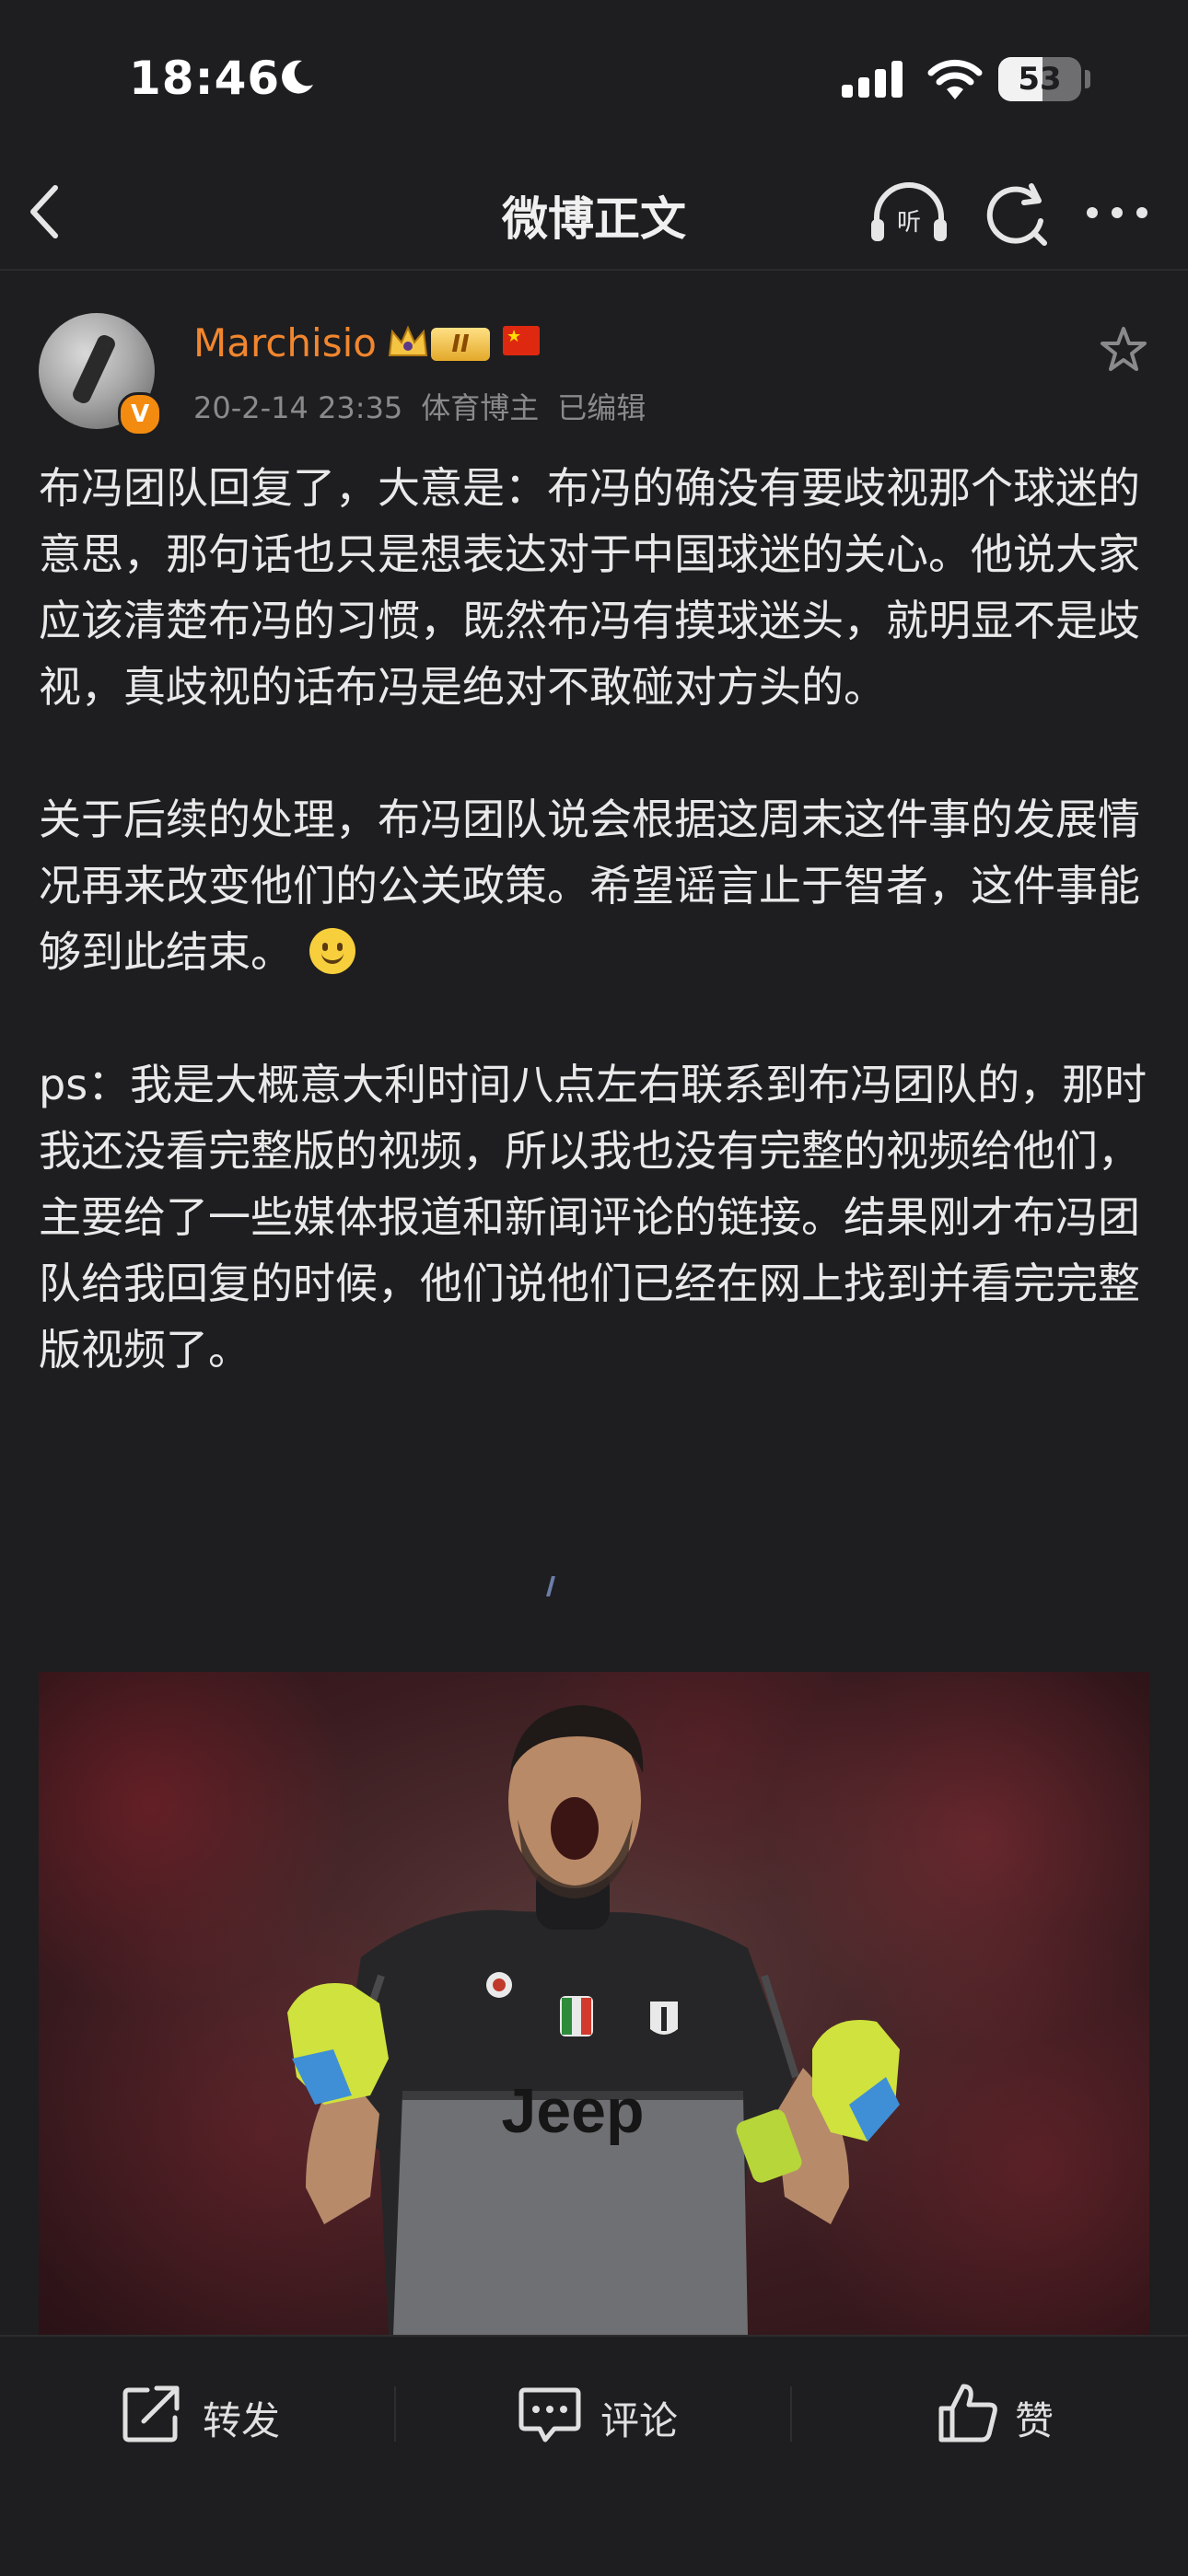 The width and height of the screenshot is (1188, 2576). I want to click on crown-icon, so click(408, 340).